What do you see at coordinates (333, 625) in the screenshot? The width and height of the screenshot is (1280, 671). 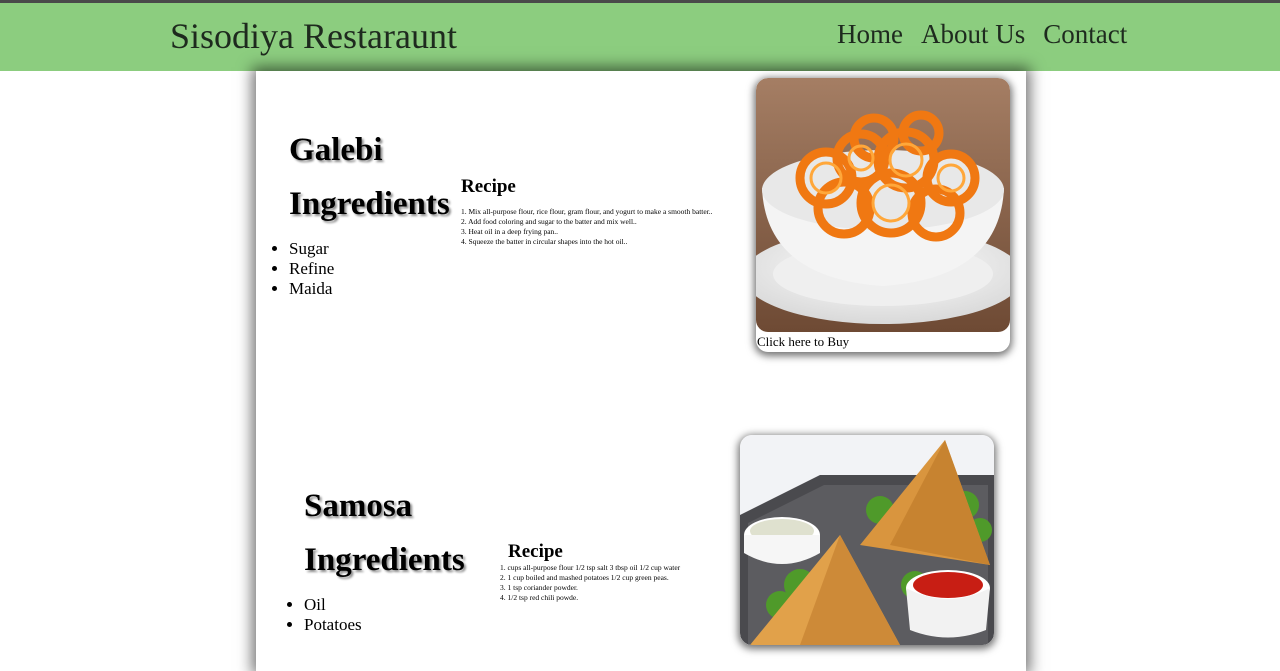 I see `ingredient-item: Potatoes` at bounding box center [333, 625].